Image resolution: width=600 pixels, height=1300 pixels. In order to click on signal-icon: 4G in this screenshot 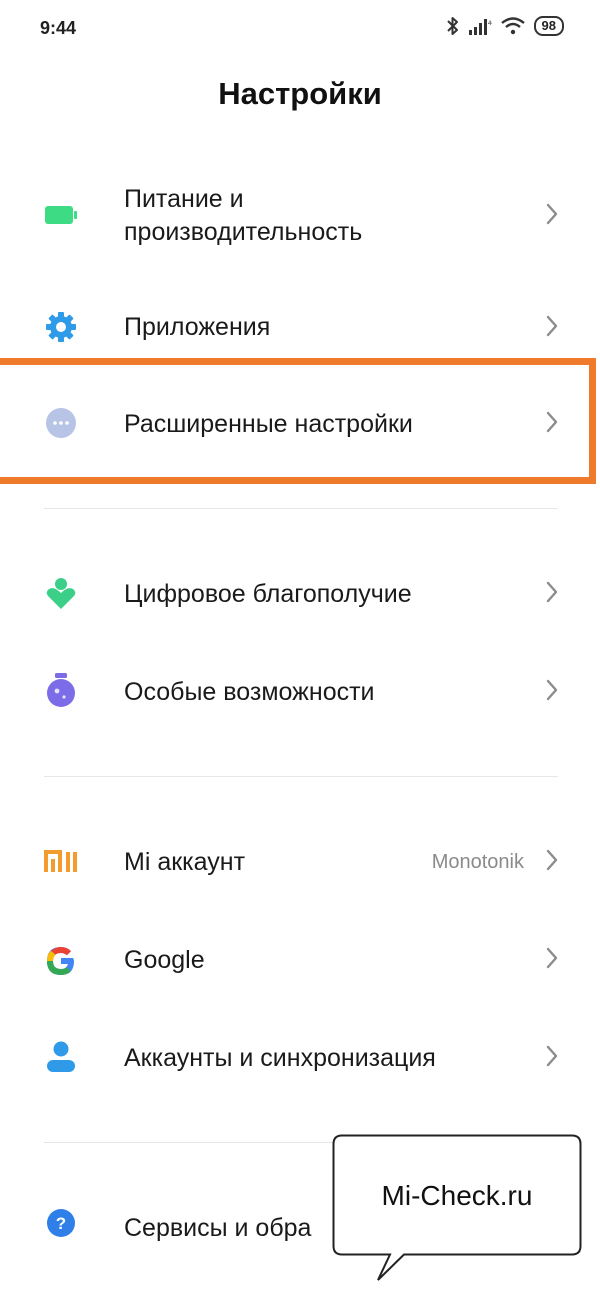, I will do `click(480, 26)`.